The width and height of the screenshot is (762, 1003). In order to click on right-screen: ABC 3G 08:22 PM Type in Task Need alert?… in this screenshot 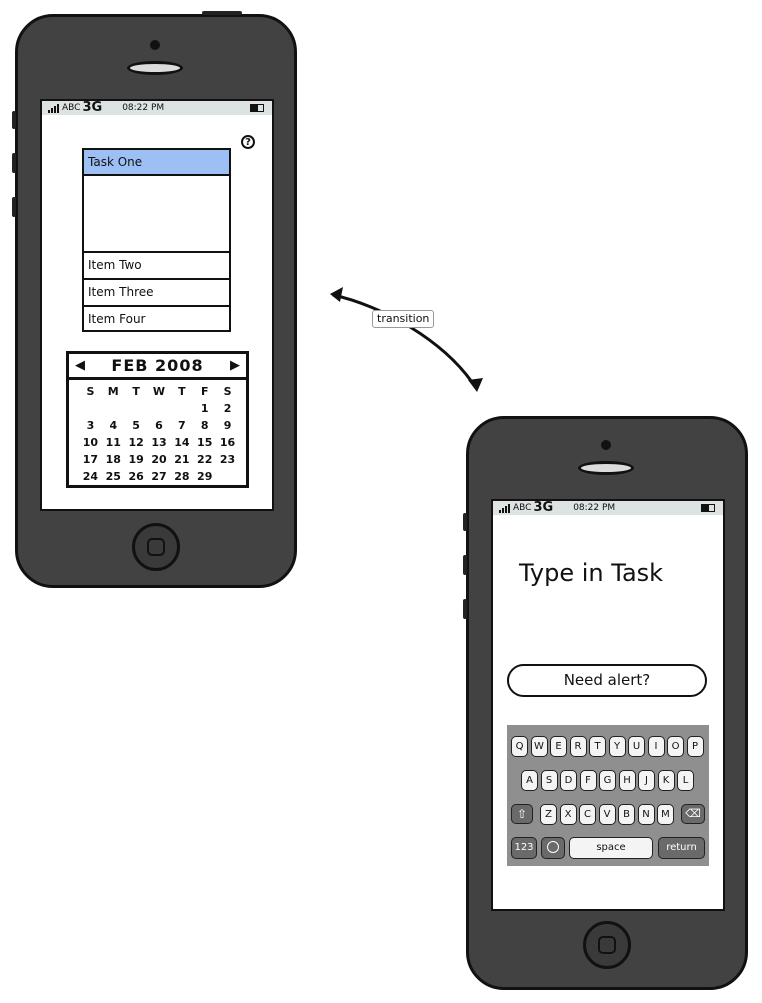, I will do `click(608, 705)`.